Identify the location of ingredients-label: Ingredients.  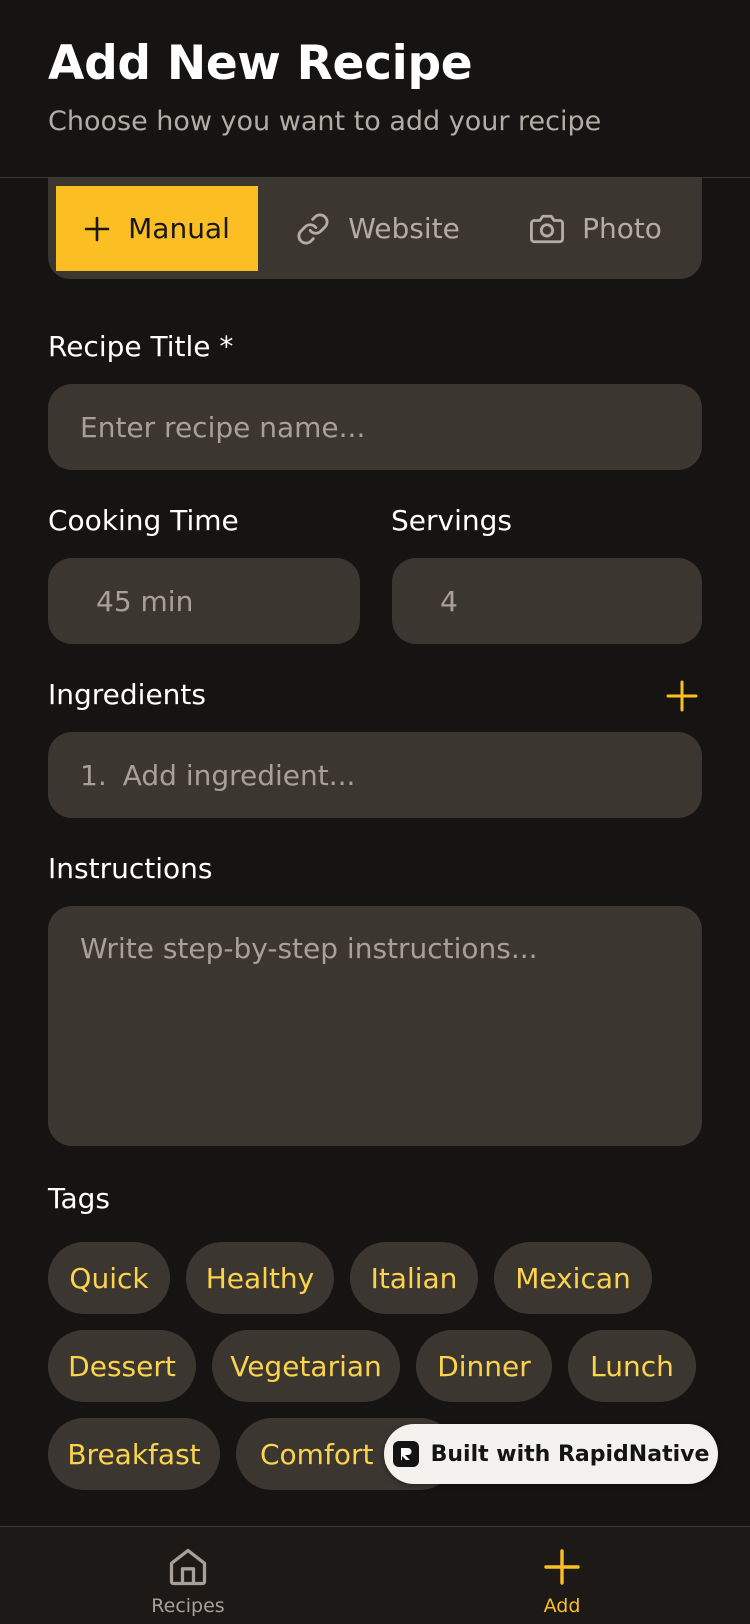
(127, 694).